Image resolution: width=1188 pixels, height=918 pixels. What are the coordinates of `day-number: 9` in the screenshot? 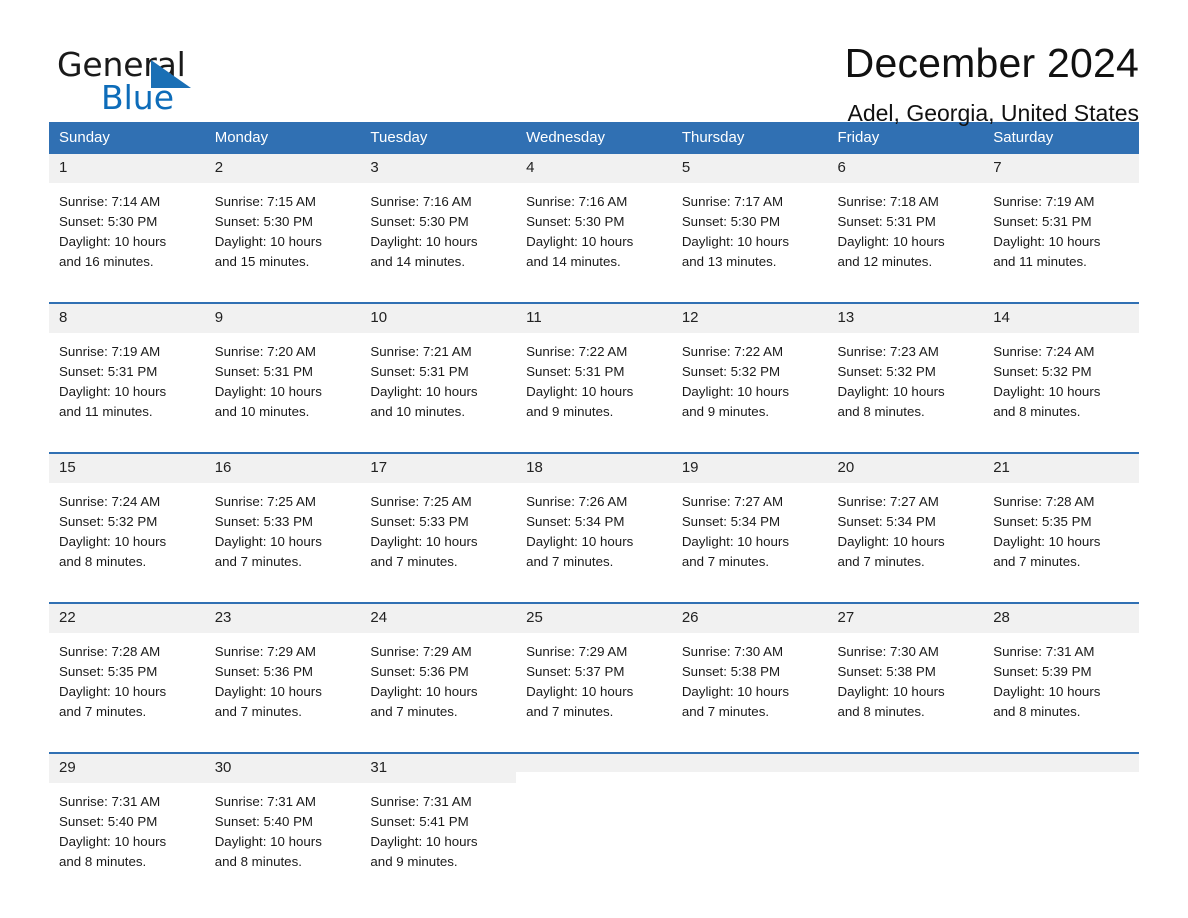 It's located at (282, 318).